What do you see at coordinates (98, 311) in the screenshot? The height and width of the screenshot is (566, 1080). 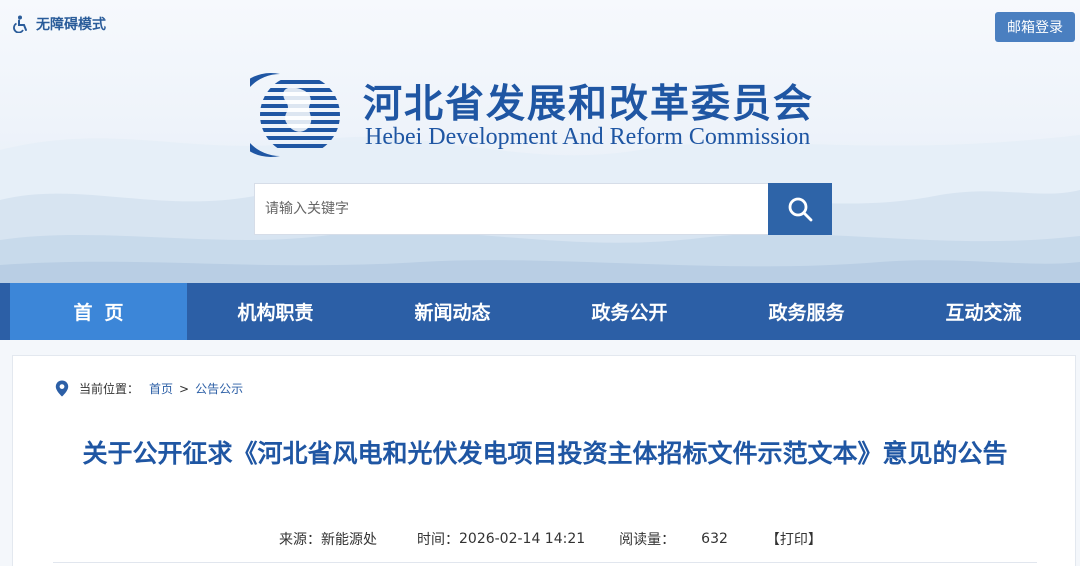 I see `nav-item-home: 首页` at bounding box center [98, 311].